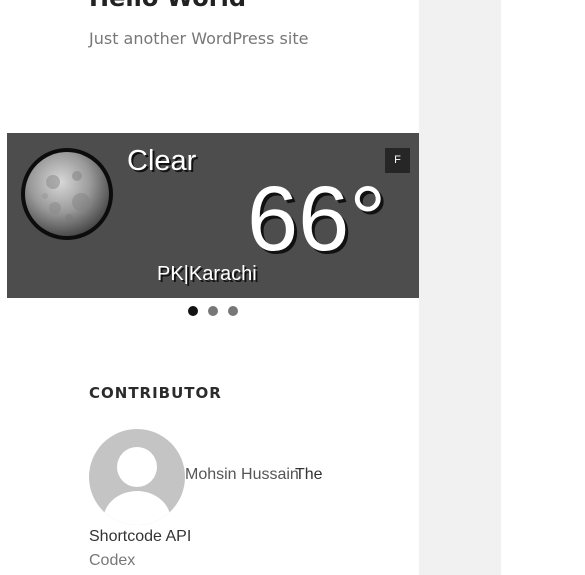 This screenshot has height=575, width=585. I want to click on user-silhouette-icon, so click(137, 486).